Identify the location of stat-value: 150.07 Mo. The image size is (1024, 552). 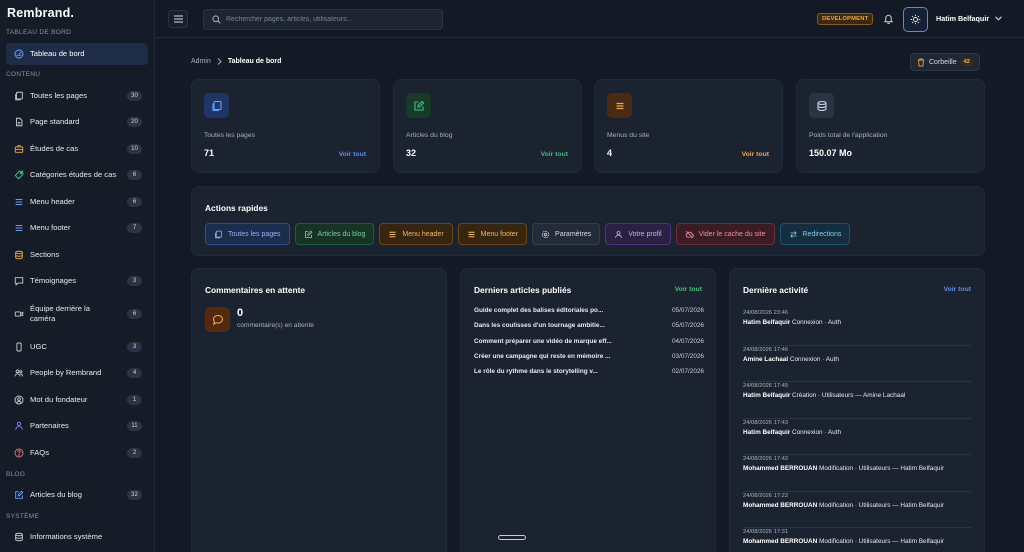
(831, 153).